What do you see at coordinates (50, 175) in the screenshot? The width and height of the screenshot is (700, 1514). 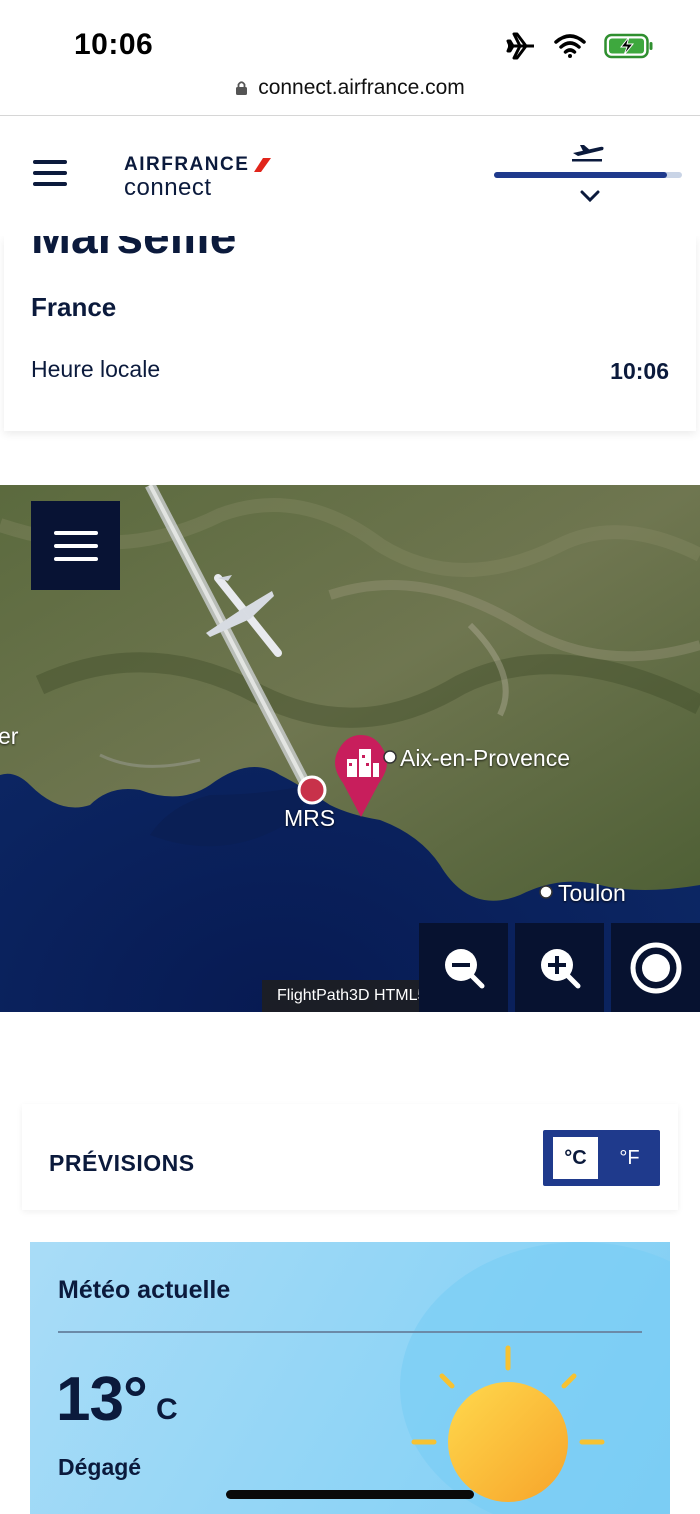 I see `main-menu-button` at bounding box center [50, 175].